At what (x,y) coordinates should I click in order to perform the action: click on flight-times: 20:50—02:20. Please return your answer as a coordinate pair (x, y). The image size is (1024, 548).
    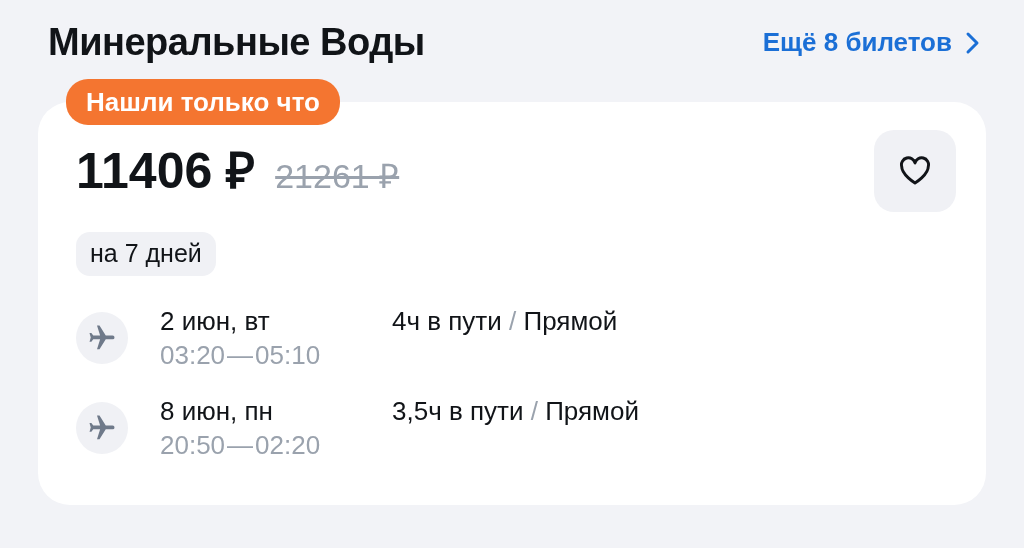
    Looking at the image, I should click on (241, 445).